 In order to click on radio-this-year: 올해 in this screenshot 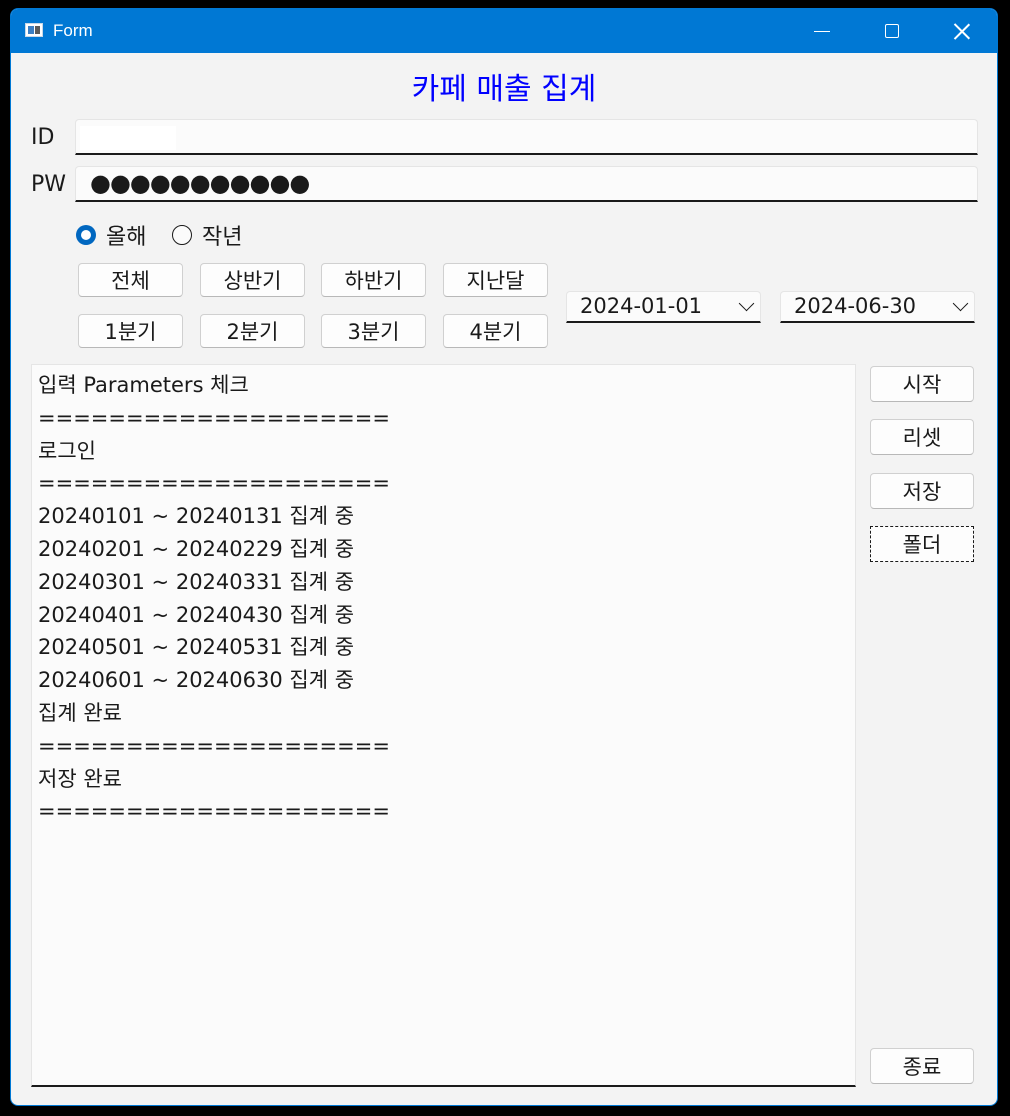, I will do `click(111, 235)`.